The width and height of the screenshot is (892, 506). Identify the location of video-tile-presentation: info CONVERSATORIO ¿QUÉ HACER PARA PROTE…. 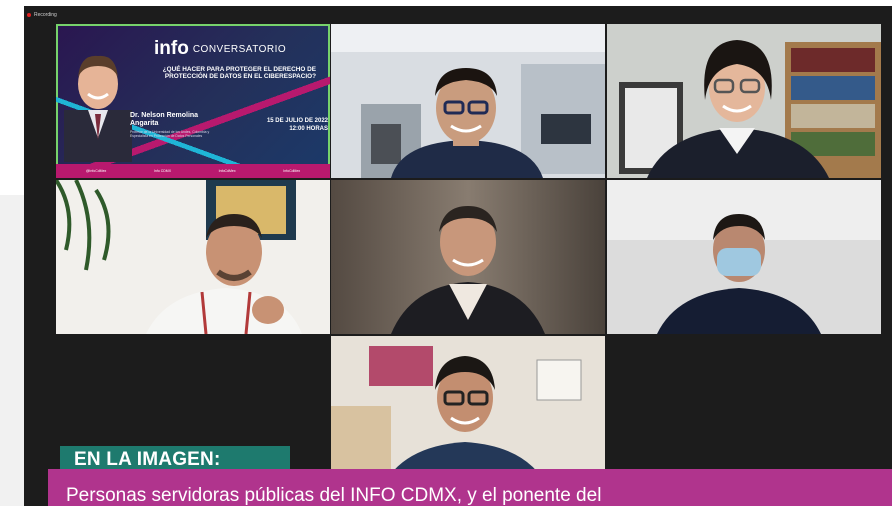
(193, 101).